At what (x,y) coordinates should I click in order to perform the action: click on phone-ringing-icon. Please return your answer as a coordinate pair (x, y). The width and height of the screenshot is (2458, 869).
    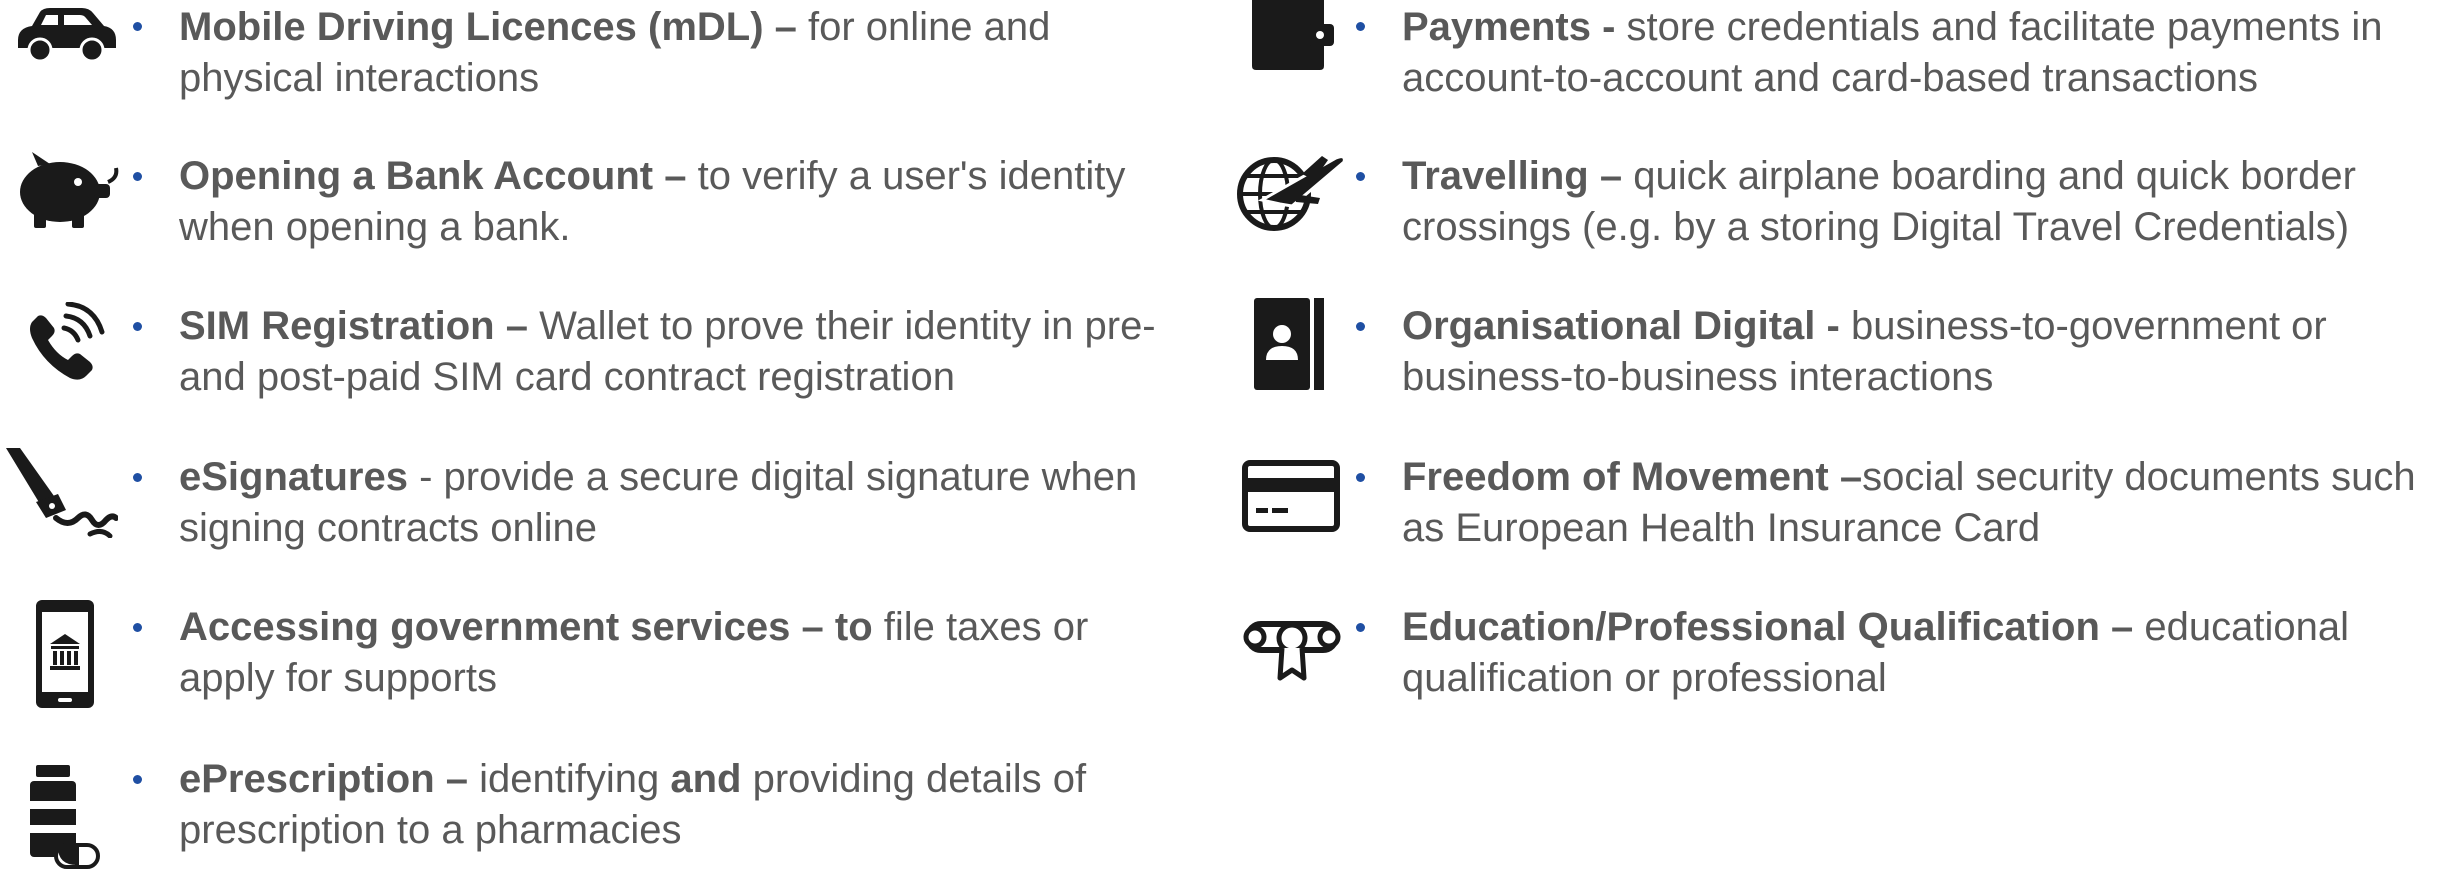
    Looking at the image, I should click on (64, 344).